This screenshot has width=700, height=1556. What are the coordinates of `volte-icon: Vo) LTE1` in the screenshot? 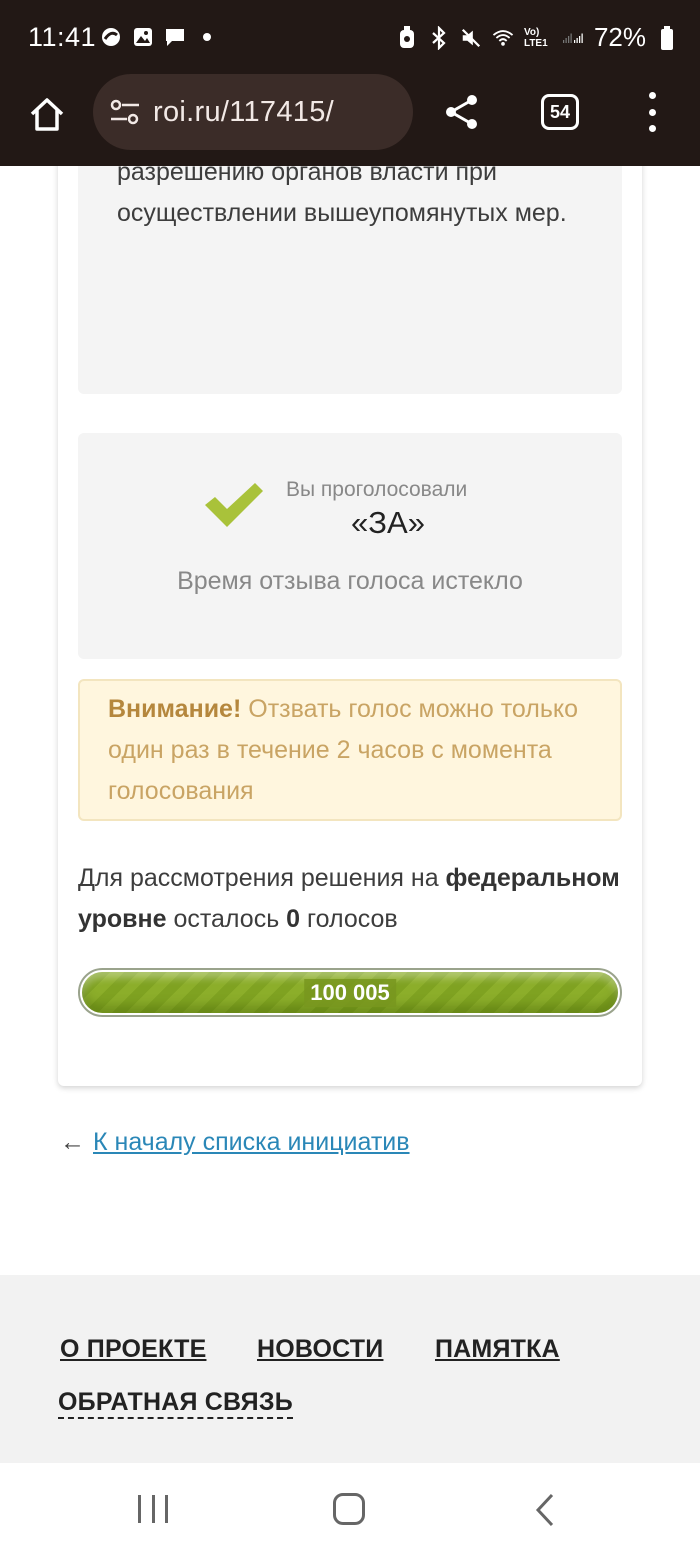 It's located at (535, 37).